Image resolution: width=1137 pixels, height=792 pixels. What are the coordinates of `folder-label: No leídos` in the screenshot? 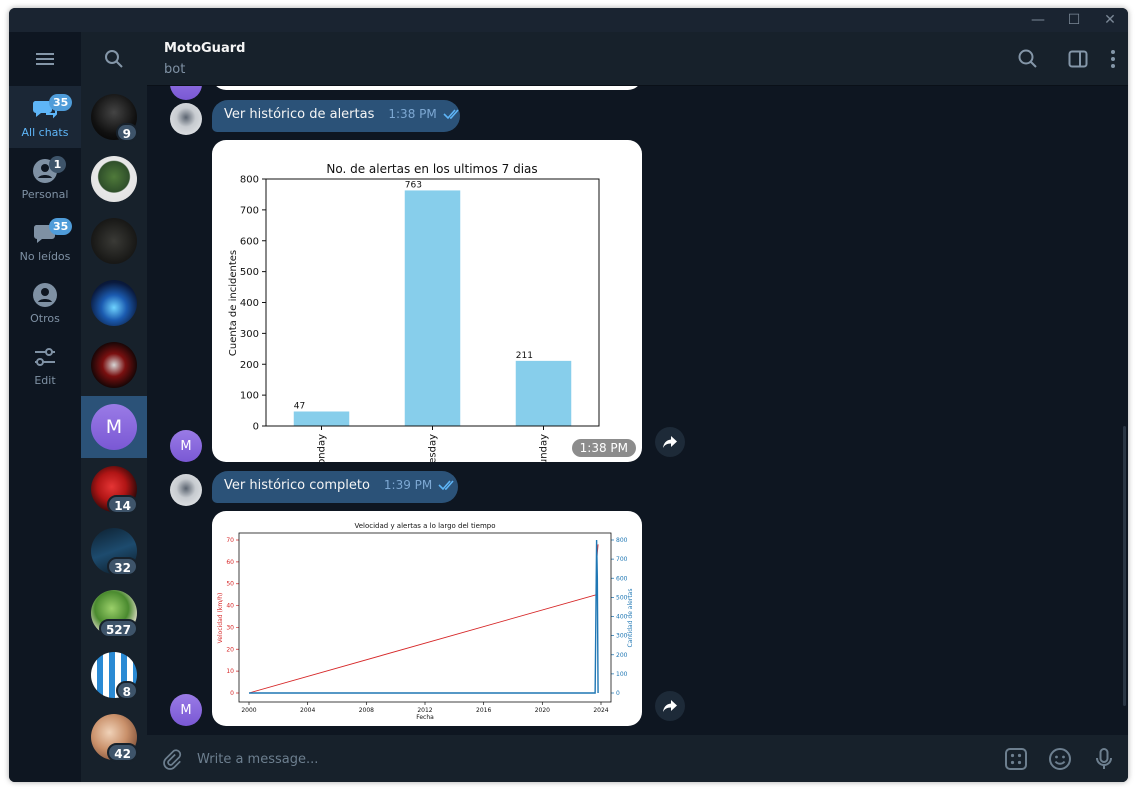 It's located at (45, 256).